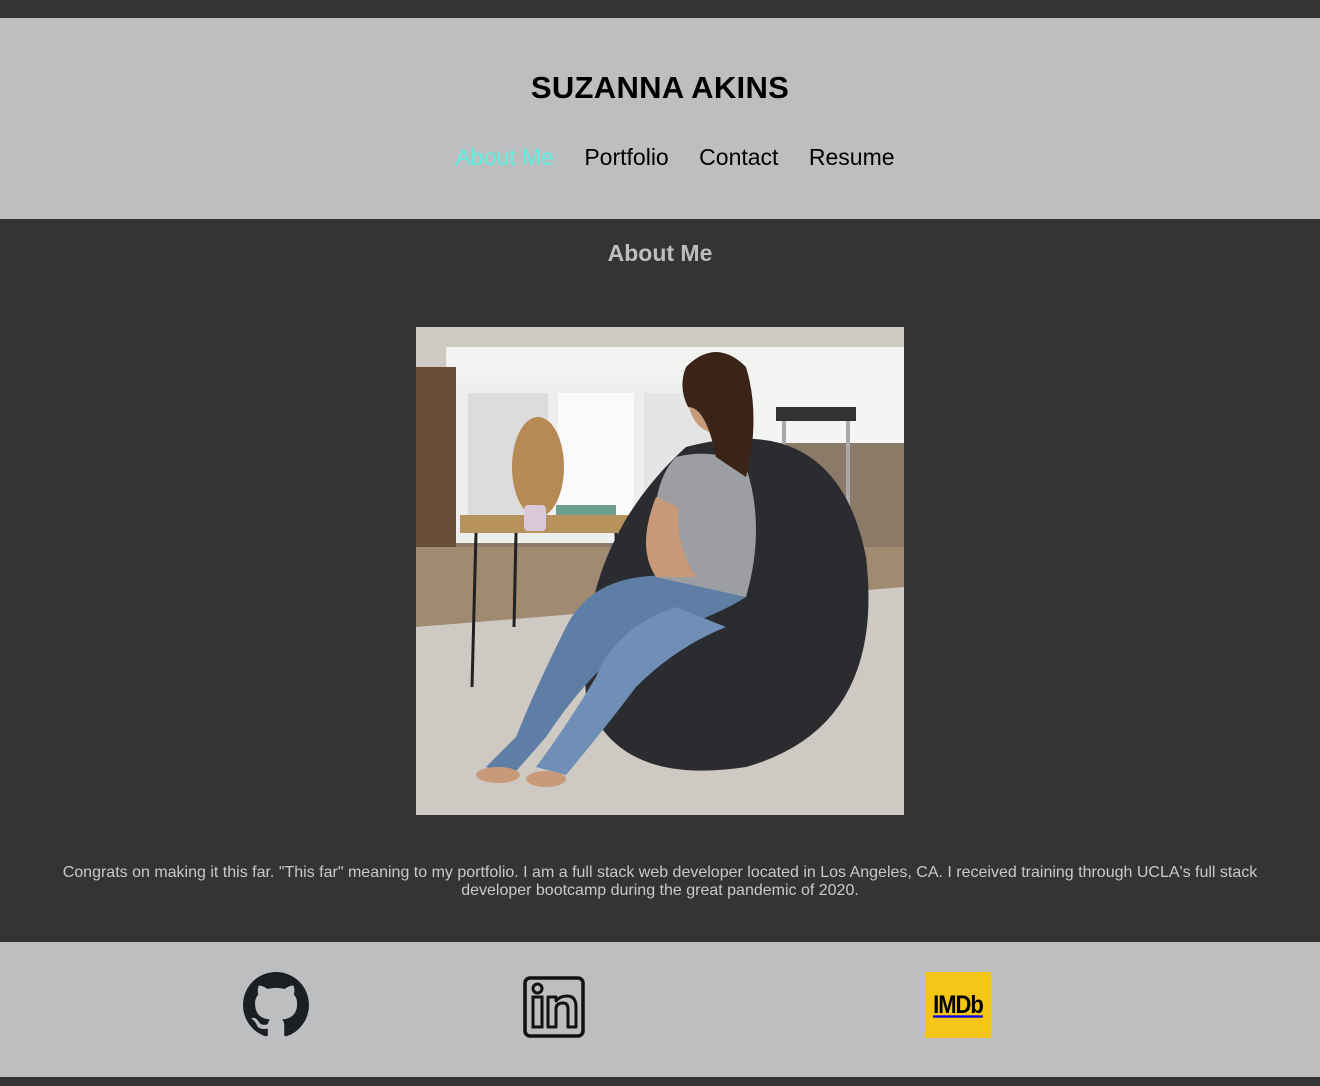 The image size is (1320, 1086). What do you see at coordinates (276, 1005) in the screenshot?
I see `github-icon` at bounding box center [276, 1005].